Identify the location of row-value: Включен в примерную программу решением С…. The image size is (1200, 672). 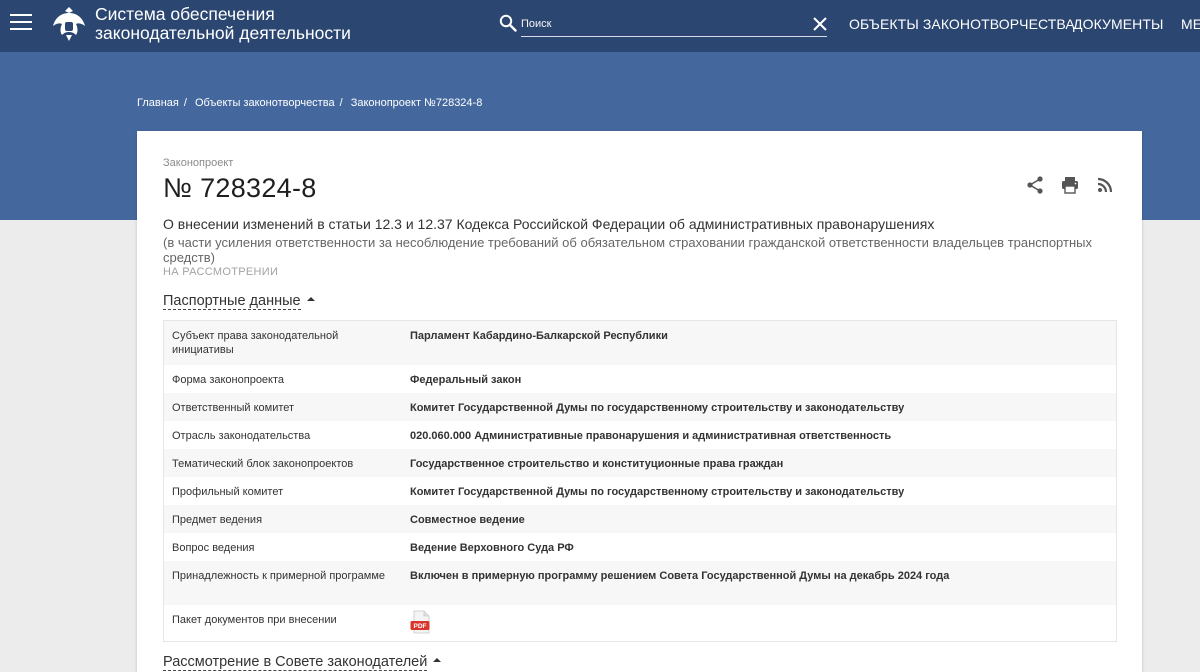
(680, 576).